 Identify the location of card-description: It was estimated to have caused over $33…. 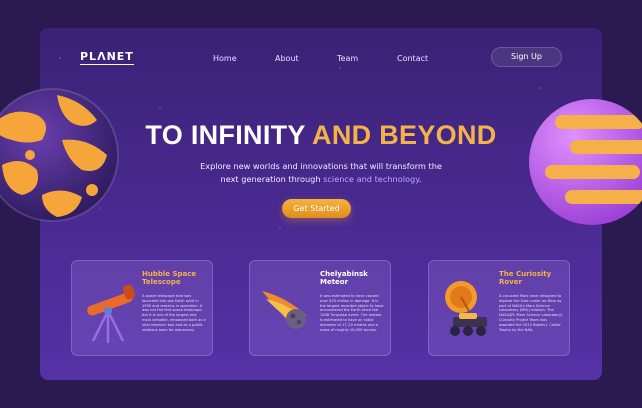
(352, 313).